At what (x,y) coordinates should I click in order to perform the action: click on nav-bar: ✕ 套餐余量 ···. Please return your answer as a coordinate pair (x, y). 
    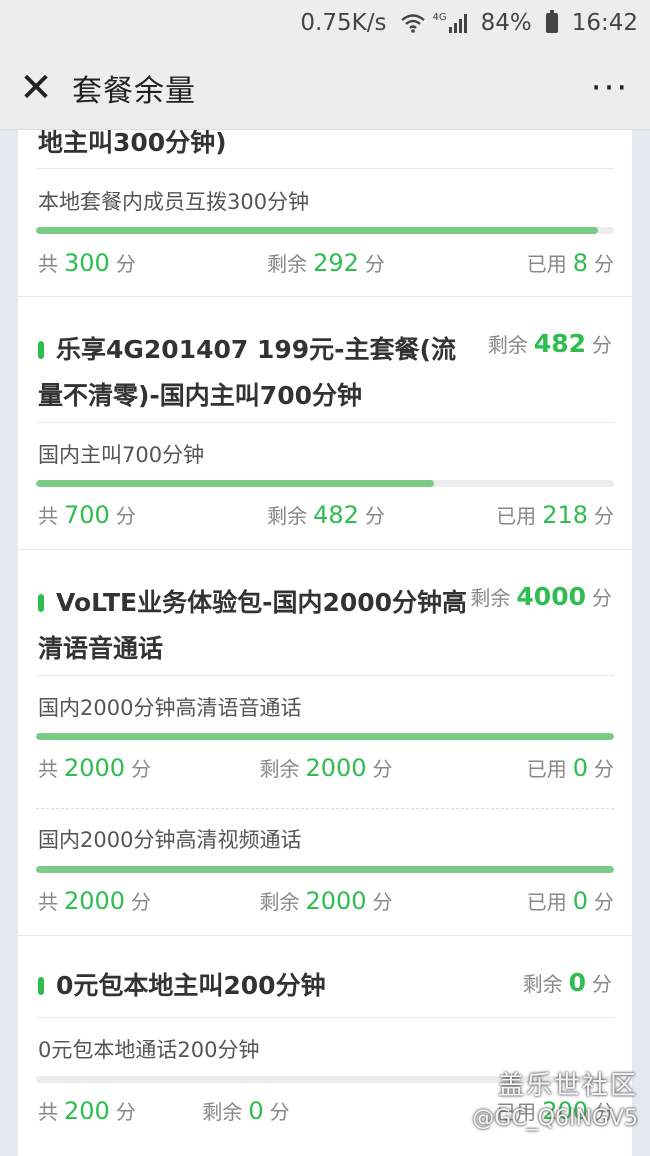
    Looking at the image, I should click on (325, 88).